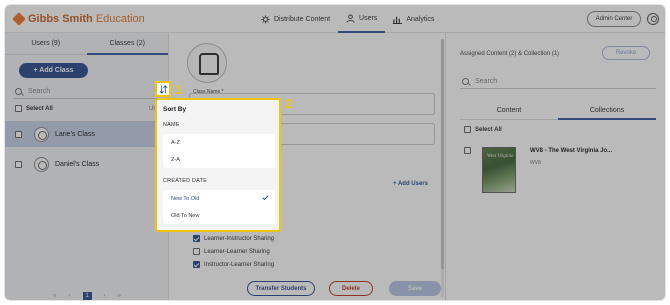  What do you see at coordinates (175, 109) in the screenshot?
I see `sort-by-title: Sort By` at bounding box center [175, 109].